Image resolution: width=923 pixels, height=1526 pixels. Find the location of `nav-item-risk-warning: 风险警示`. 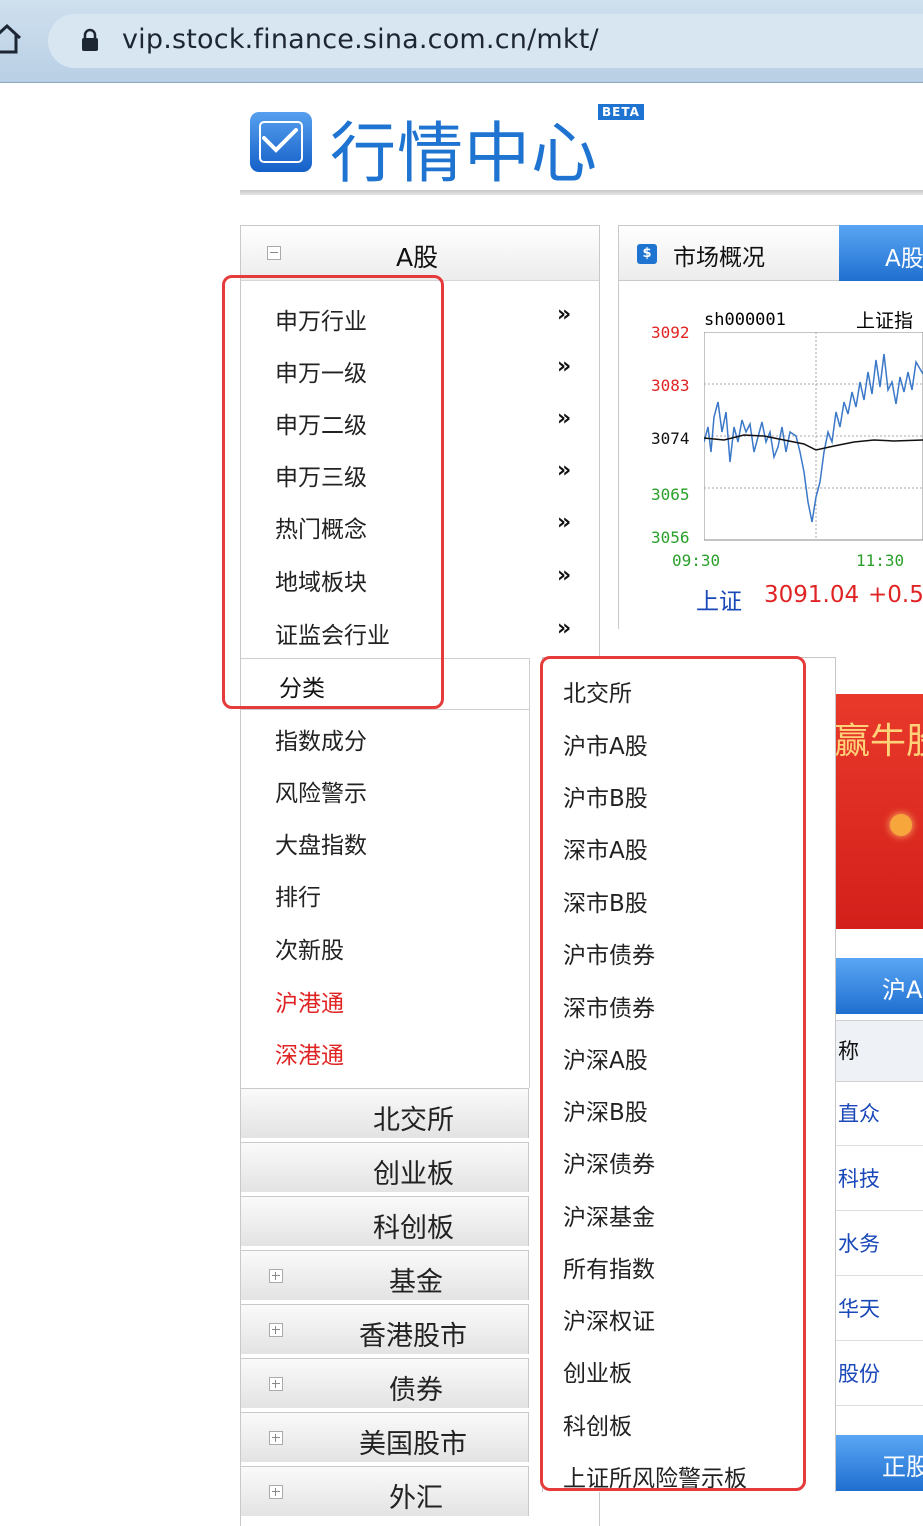

nav-item-risk-warning: 风险警示 is located at coordinates (321, 791).